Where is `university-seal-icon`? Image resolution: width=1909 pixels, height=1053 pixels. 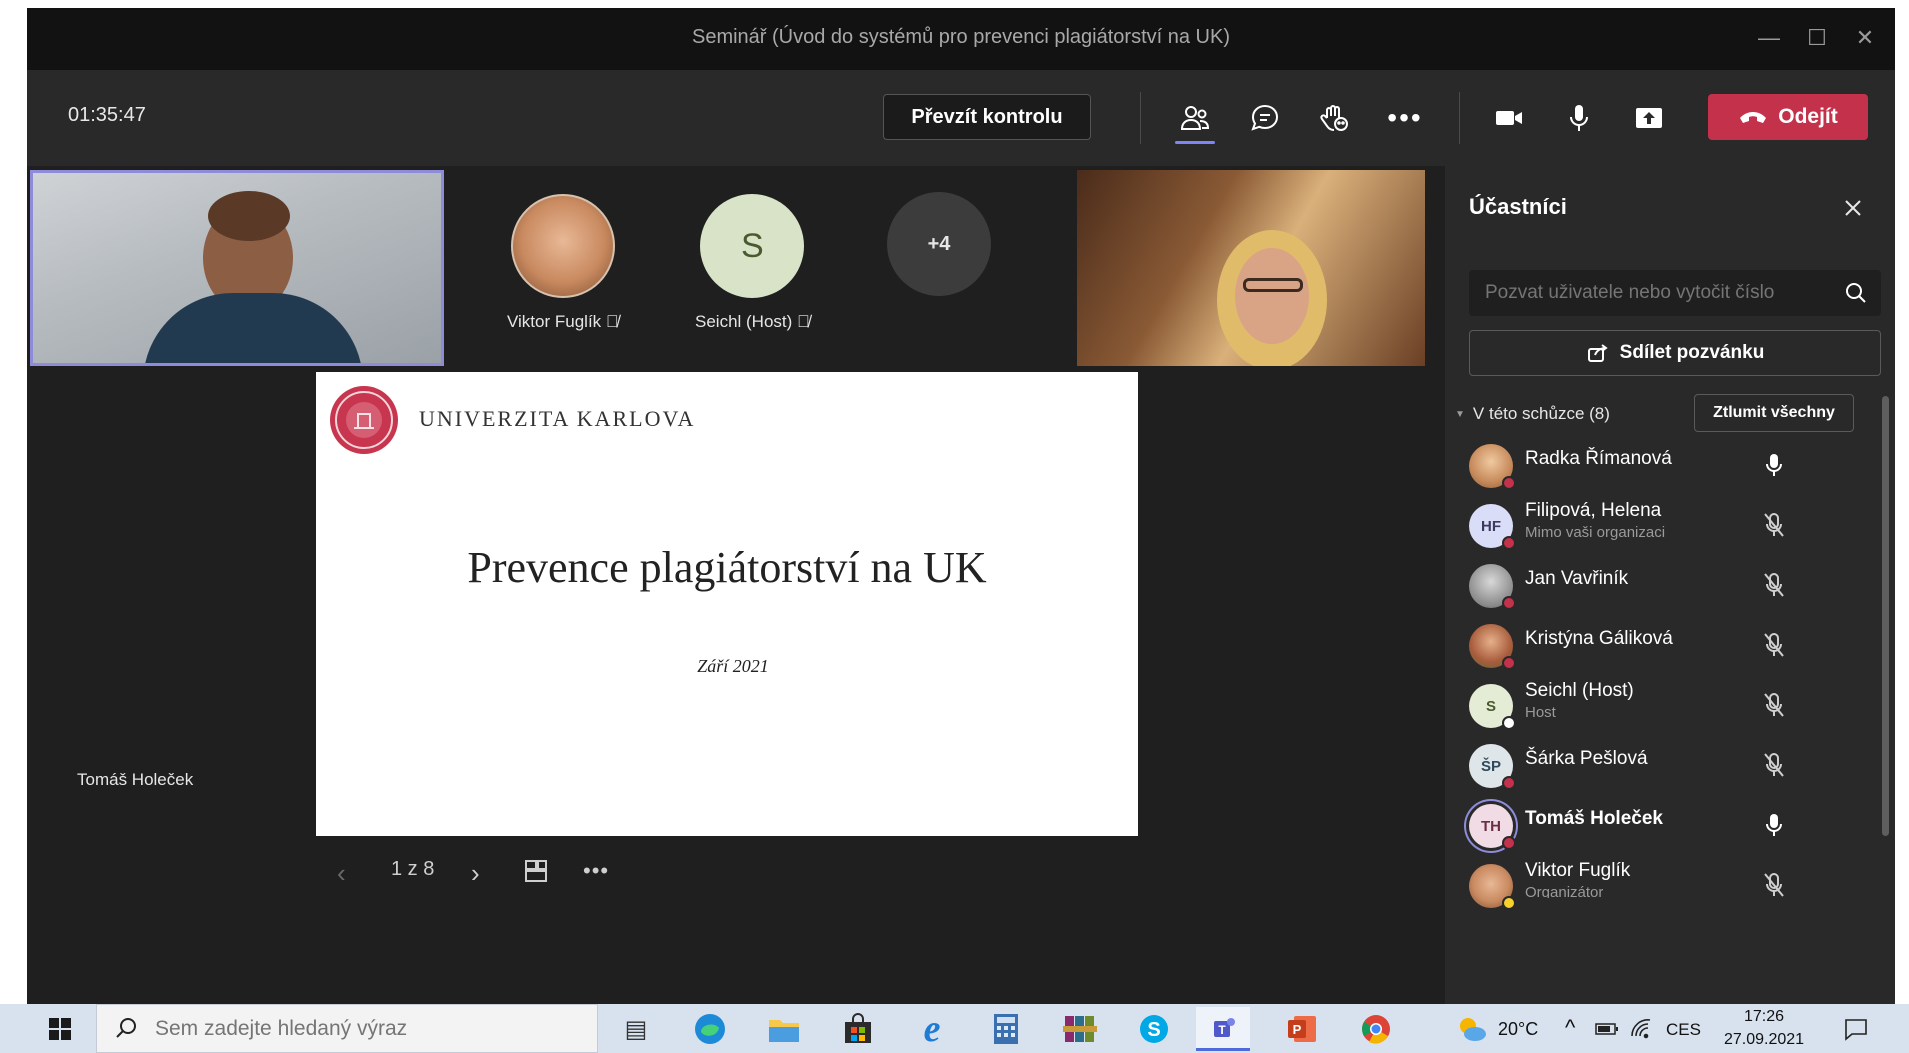
university-seal-icon is located at coordinates (364, 420).